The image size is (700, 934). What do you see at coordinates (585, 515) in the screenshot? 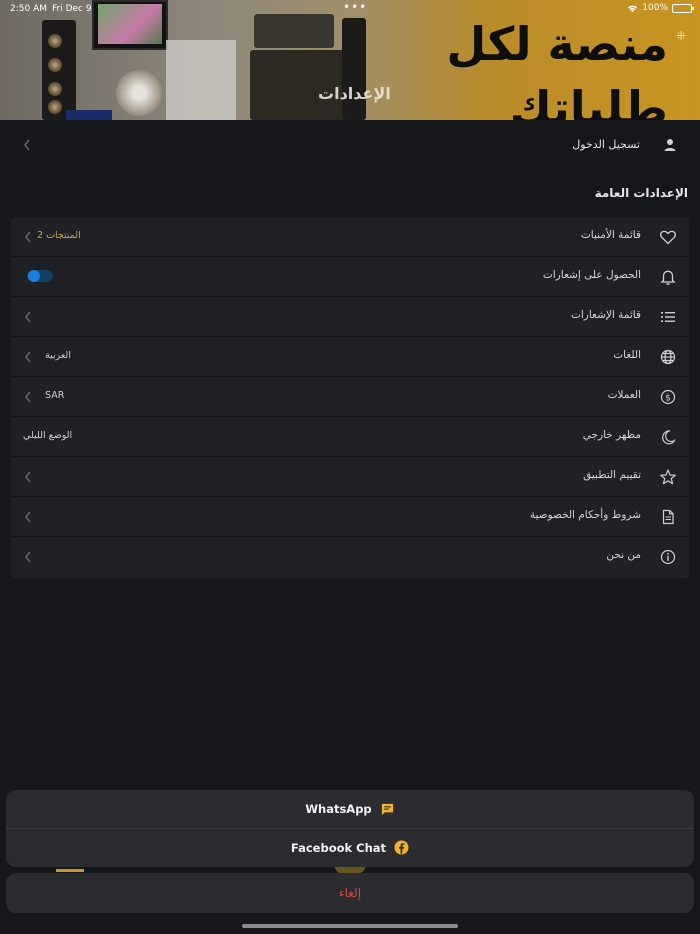
I see `settings-row-label: شروط وأحكام الخصوصية` at bounding box center [585, 515].